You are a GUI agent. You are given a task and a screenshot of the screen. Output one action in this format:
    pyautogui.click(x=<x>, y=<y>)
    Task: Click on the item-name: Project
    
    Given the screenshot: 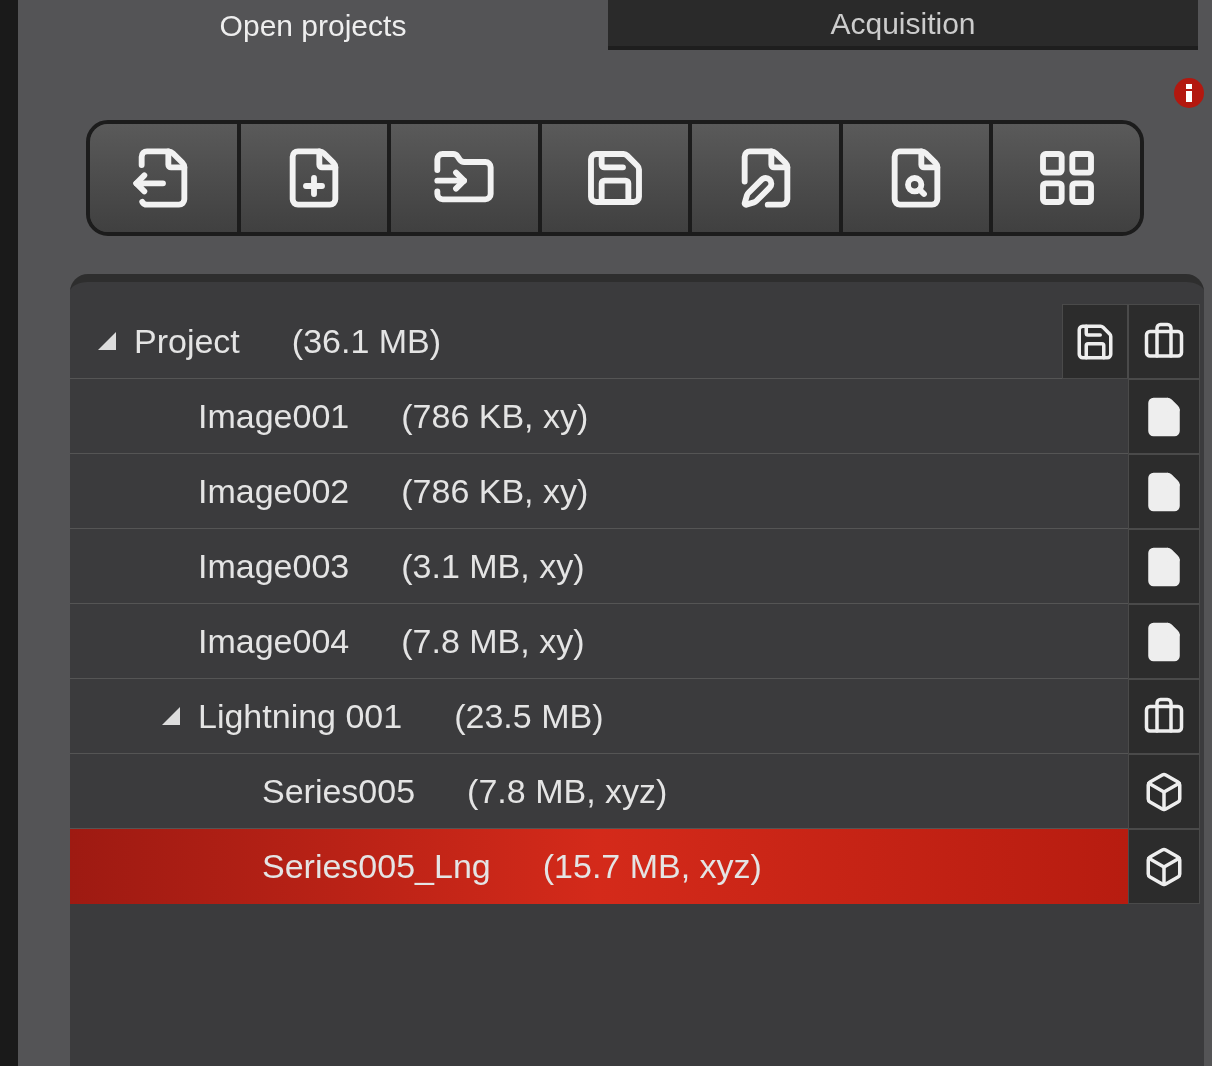 What is the action you would take?
    pyautogui.click(x=187, y=341)
    